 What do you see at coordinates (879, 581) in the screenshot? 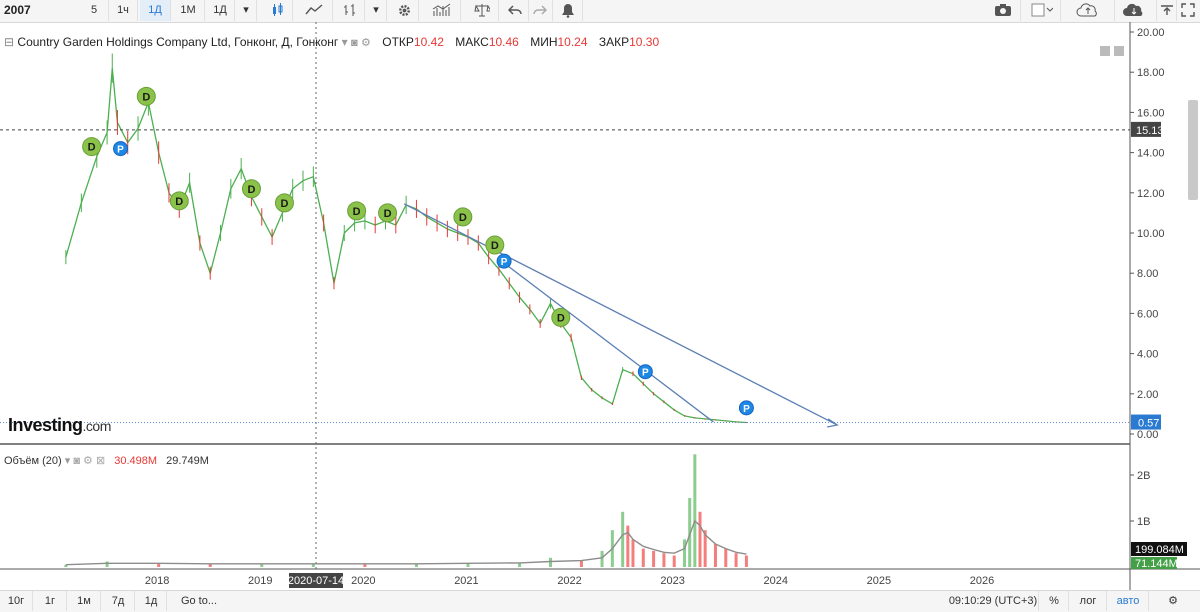
I see `x-tick-label: 2025` at bounding box center [879, 581].